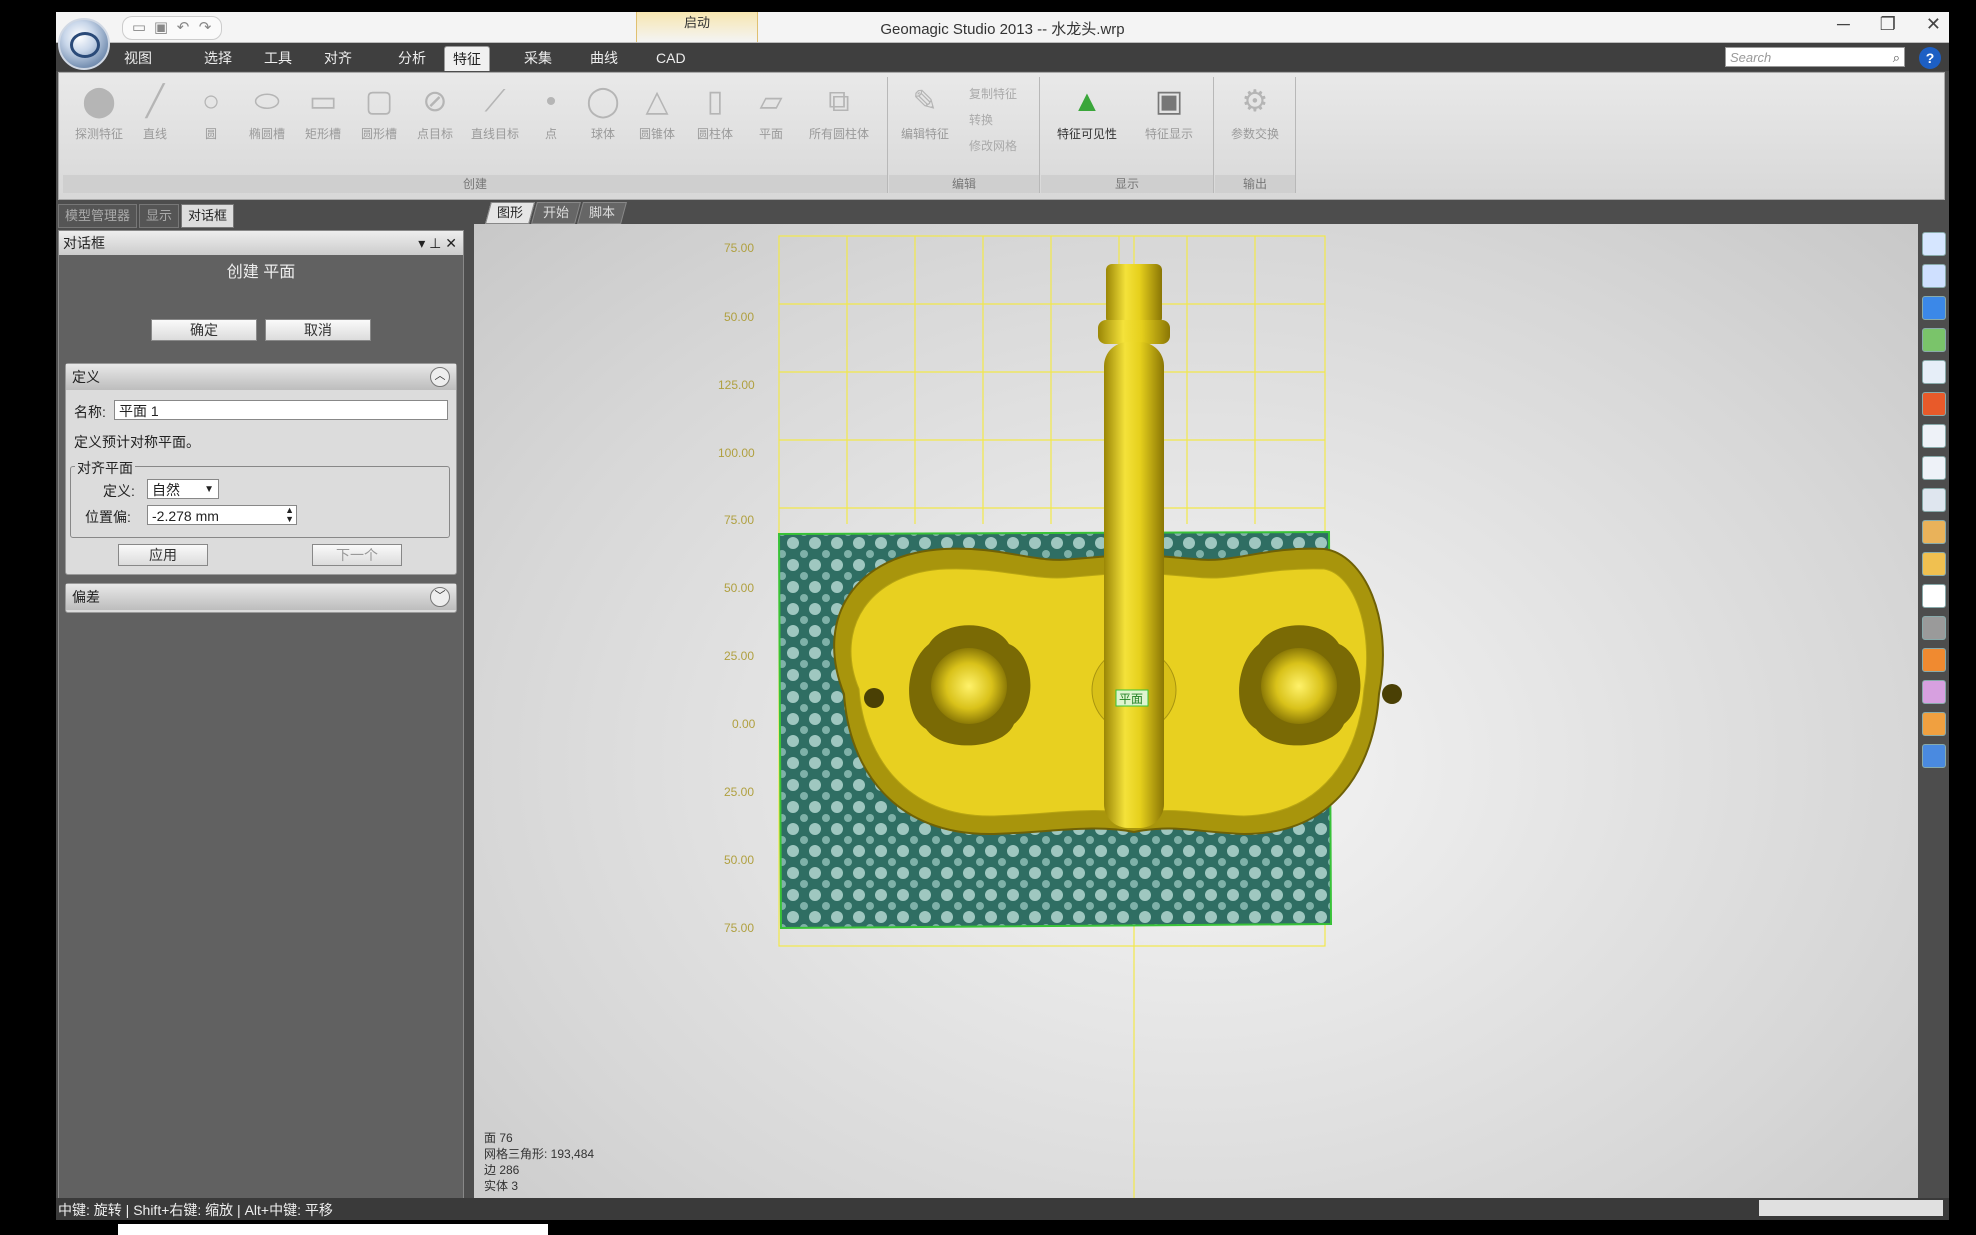 This screenshot has height=1235, width=1976. I want to click on right-toolbar, so click(1933, 713).